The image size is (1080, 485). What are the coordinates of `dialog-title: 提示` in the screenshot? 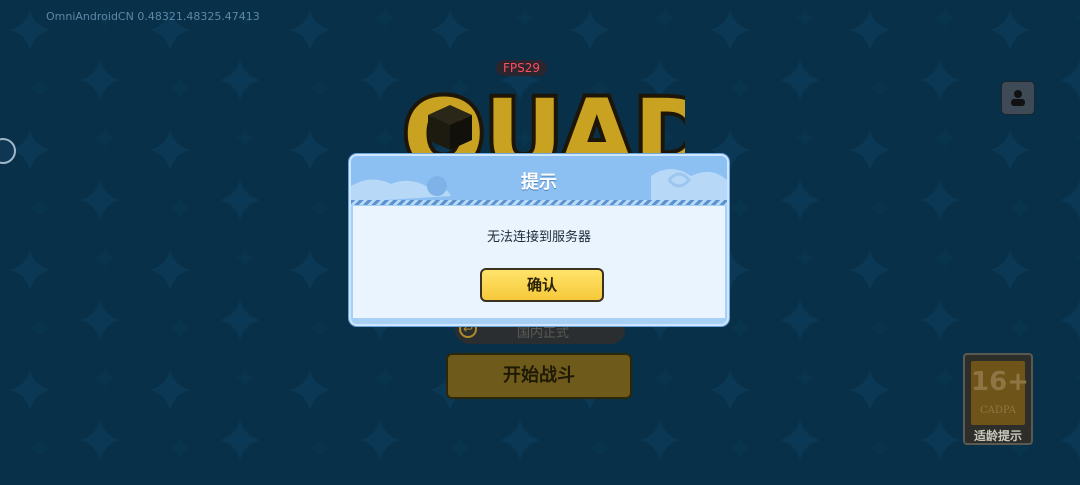 It's located at (539, 182).